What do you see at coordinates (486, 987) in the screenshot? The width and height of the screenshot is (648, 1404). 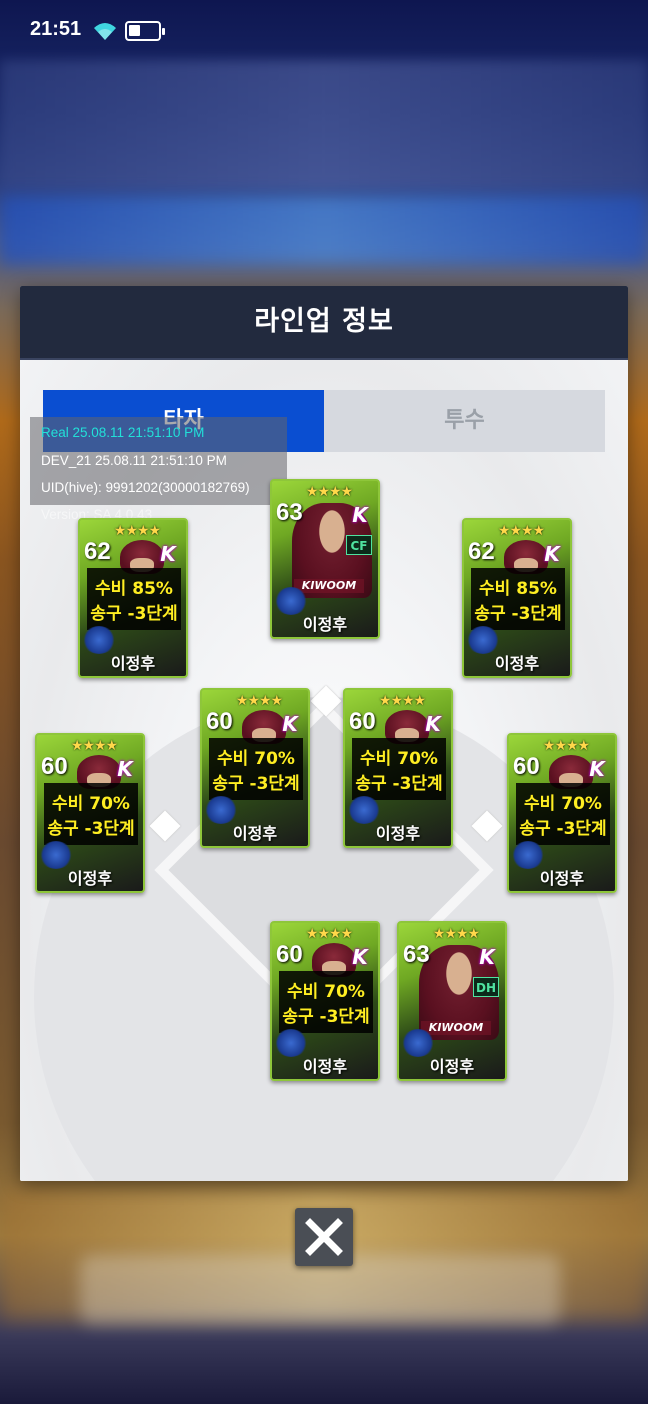 I see `position-badge: DH` at bounding box center [486, 987].